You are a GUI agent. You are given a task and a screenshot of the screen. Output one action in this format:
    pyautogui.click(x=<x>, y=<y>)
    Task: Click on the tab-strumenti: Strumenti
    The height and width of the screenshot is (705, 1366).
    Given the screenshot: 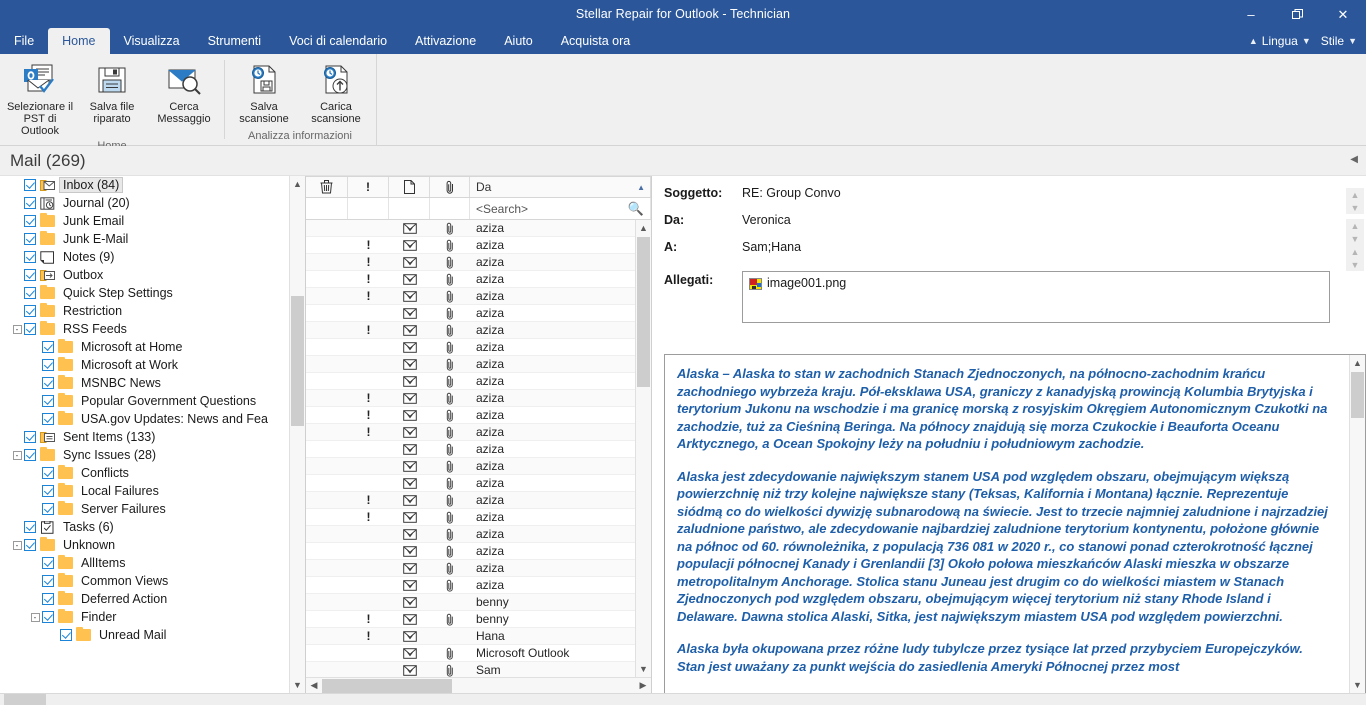 What is the action you would take?
    pyautogui.click(x=235, y=41)
    